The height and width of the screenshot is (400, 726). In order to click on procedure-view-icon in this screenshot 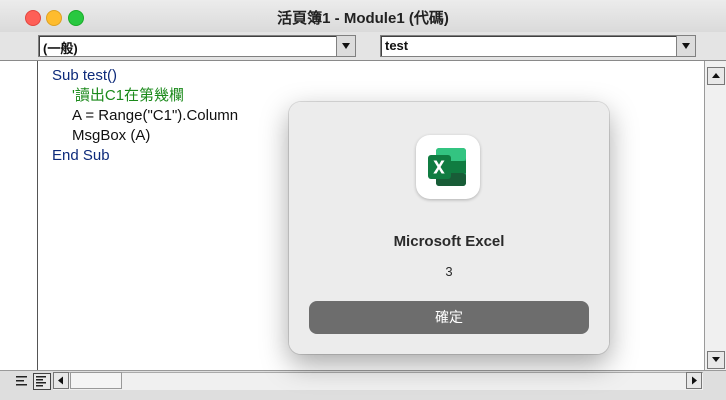, I will do `click(21, 381)`.